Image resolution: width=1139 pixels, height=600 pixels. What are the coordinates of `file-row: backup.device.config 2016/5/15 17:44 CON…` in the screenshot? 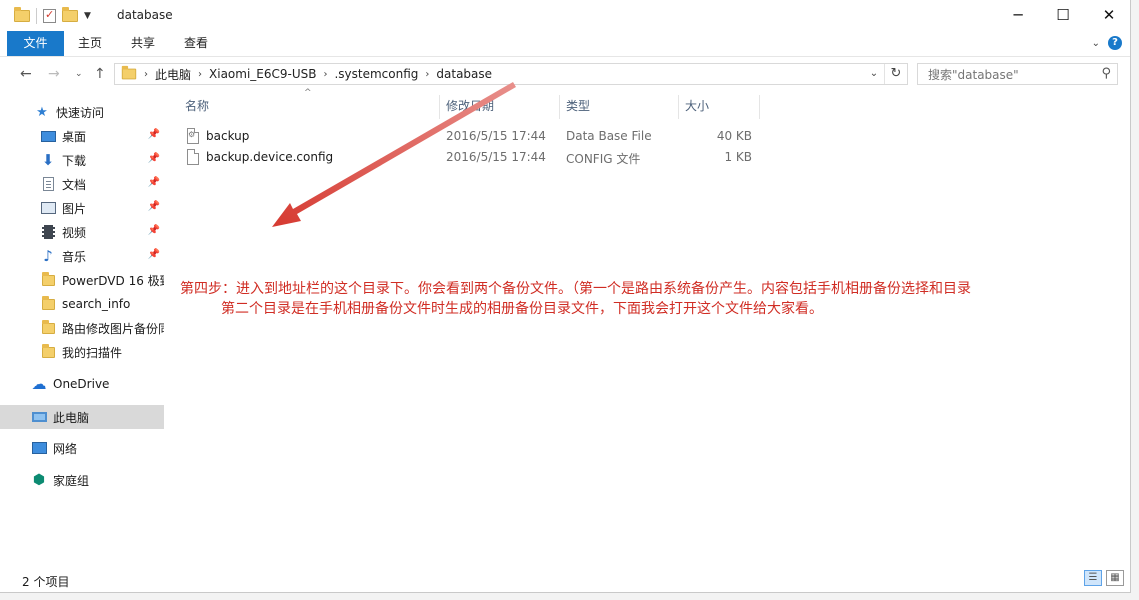 It's located at (470, 157).